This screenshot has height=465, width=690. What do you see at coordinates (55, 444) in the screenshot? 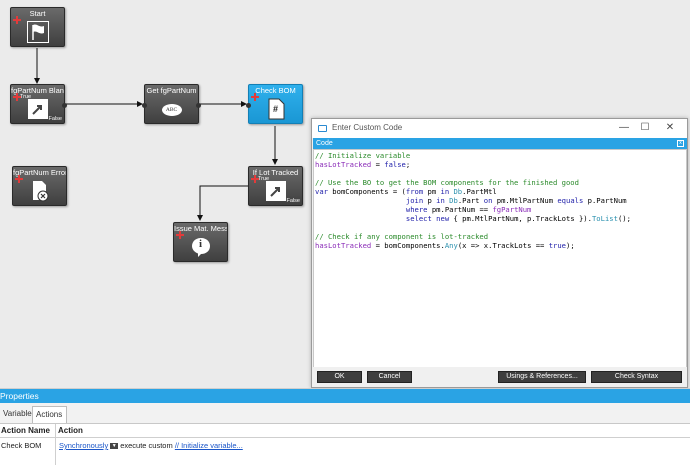
I see `column-divider` at bounding box center [55, 444].